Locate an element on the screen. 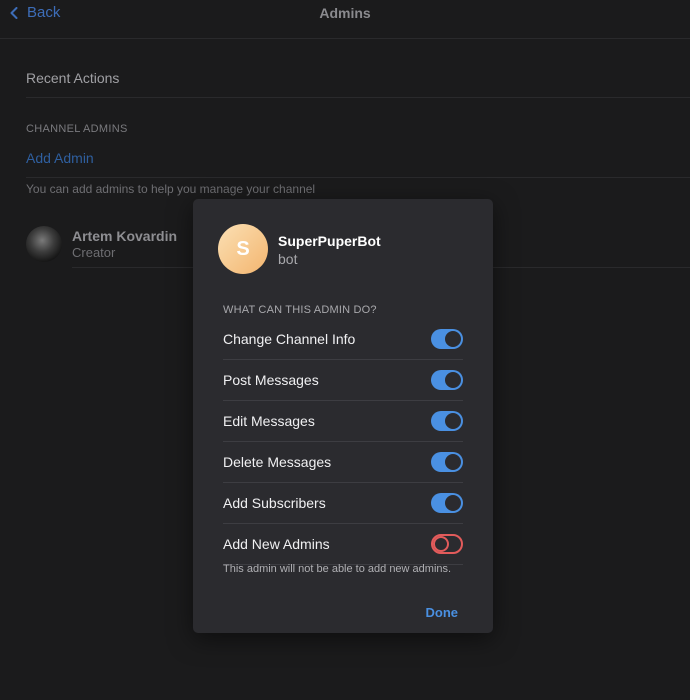 Image resolution: width=690 pixels, height=700 pixels. permission-post-messages: Post Messages is located at coordinates (343, 380).